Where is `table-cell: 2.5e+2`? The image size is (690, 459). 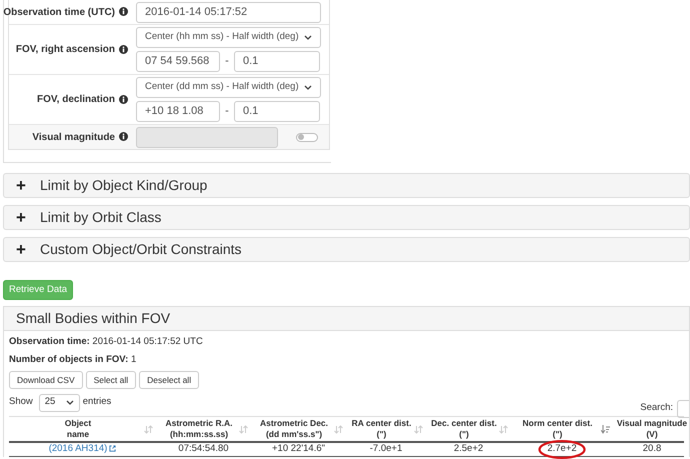
table-cell: 2.5e+2 is located at coordinates (469, 448).